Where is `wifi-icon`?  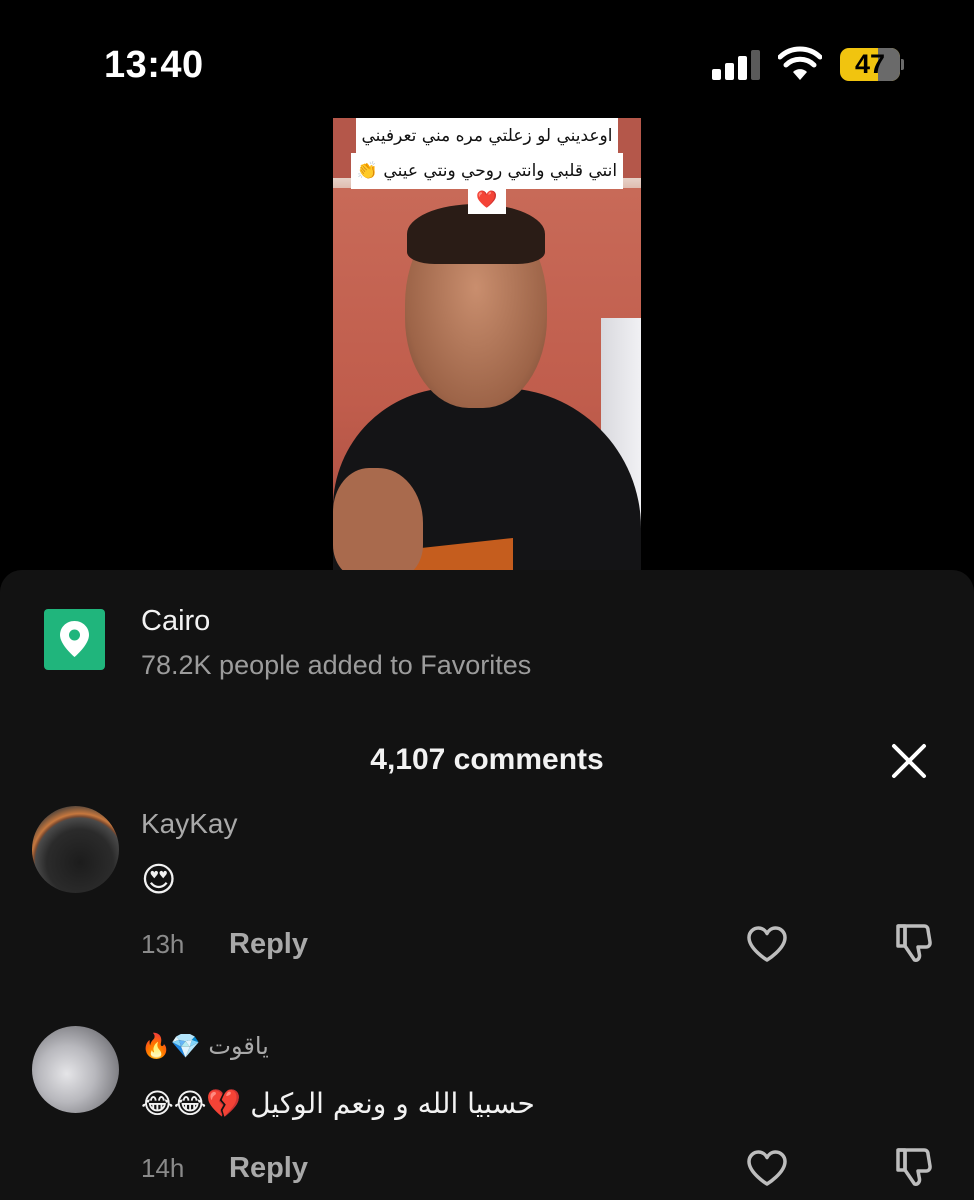
wifi-icon is located at coordinates (800, 63).